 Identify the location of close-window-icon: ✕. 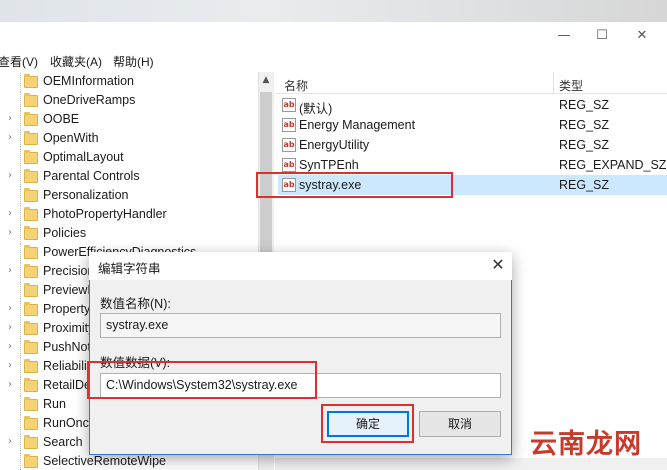
(642, 36).